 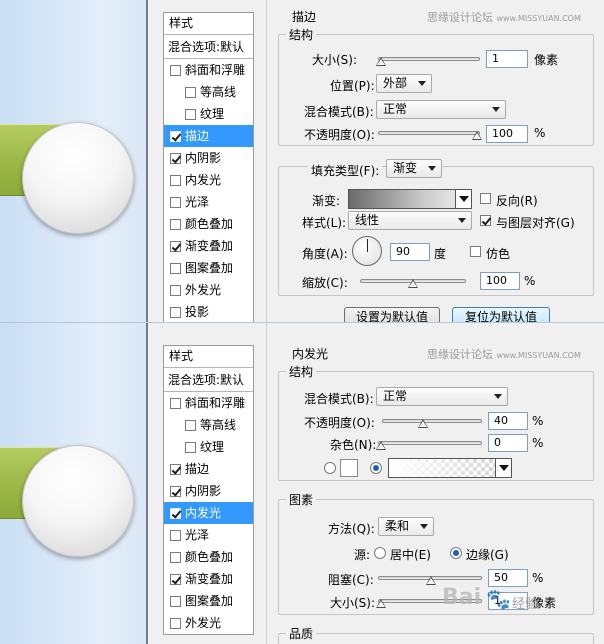 What do you see at coordinates (450, 468) in the screenshot?
I see `glow-gradient-picker` at bounding box center [450, 468].